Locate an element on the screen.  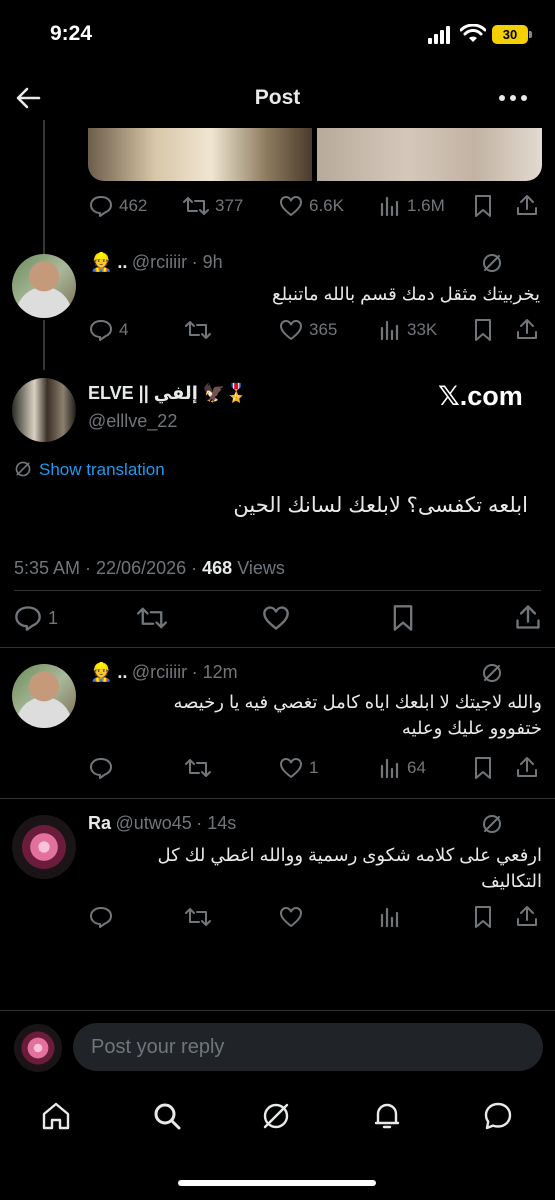
display-name: Ra is located at coordinates (99, 823).